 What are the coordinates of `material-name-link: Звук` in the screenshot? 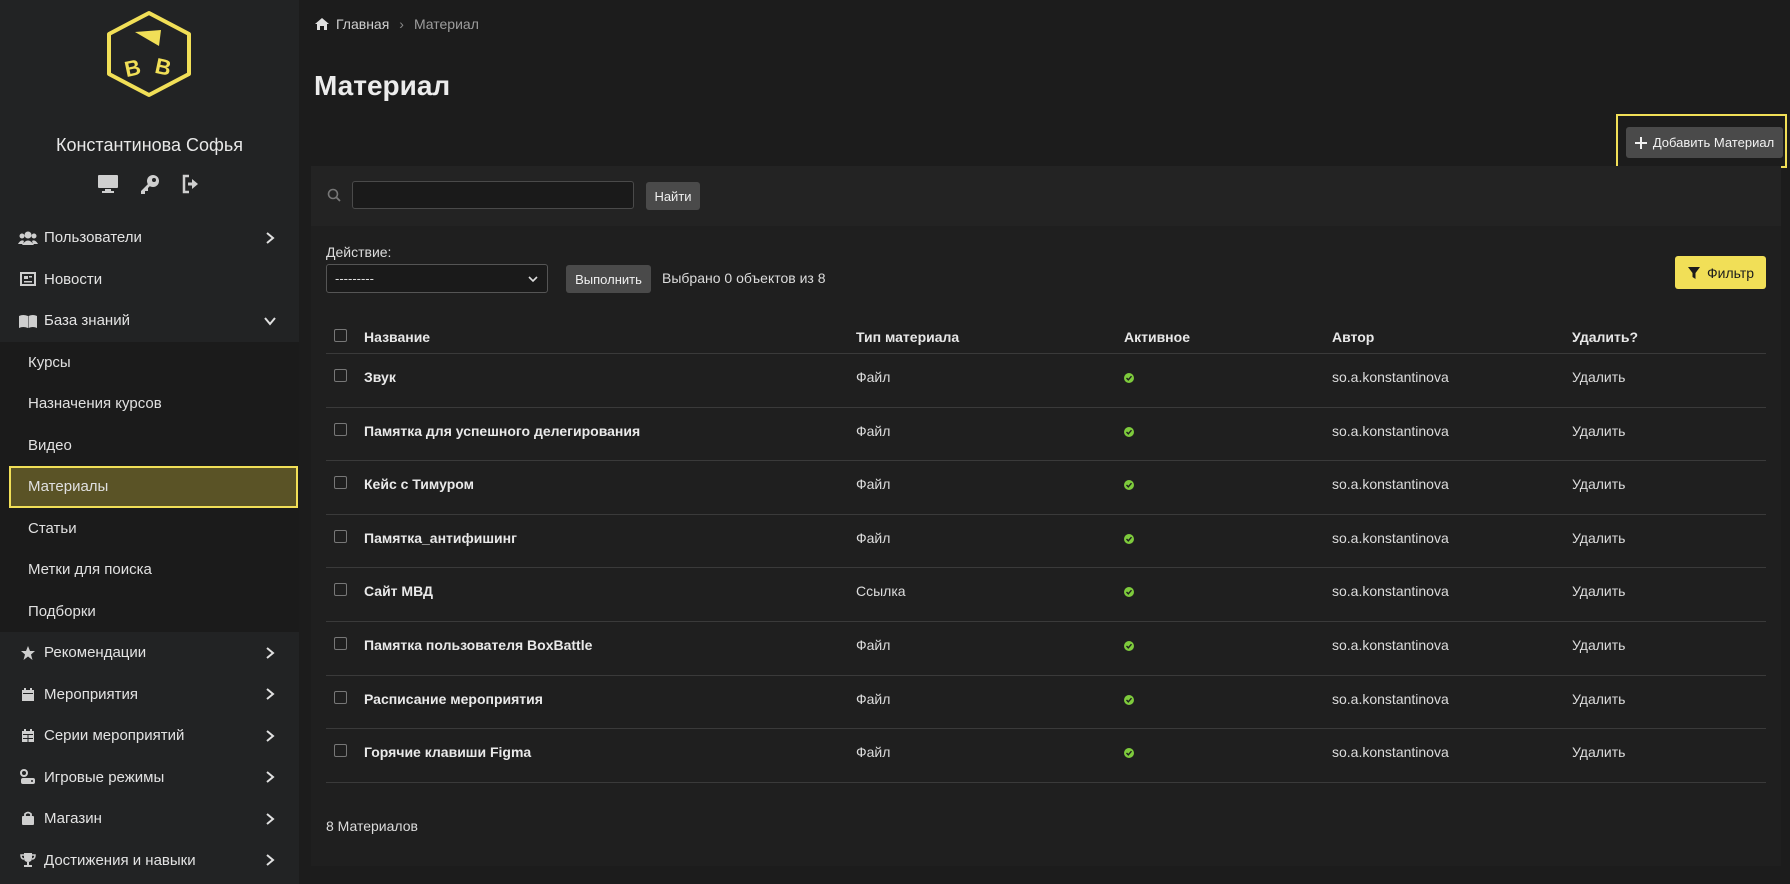 It's located at (610, 377).